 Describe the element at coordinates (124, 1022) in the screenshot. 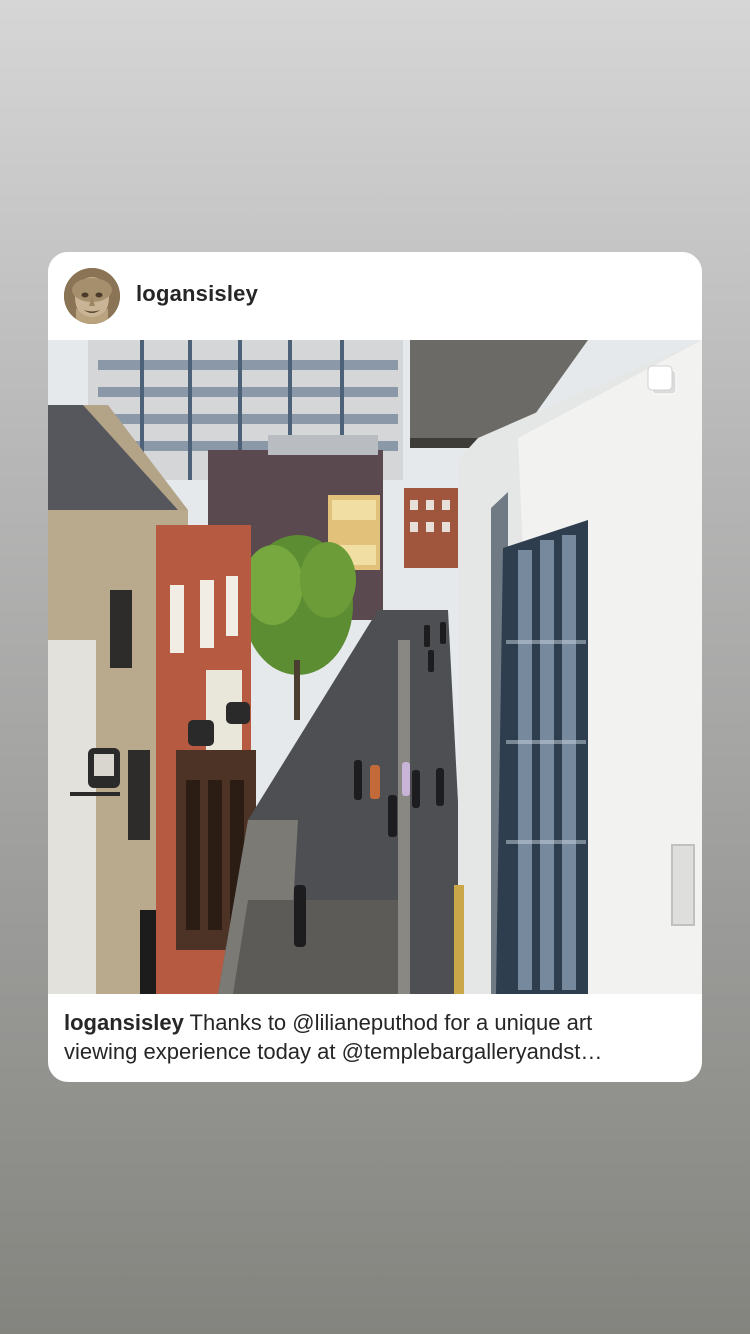

I see `caption-username: logansisley` at that location.